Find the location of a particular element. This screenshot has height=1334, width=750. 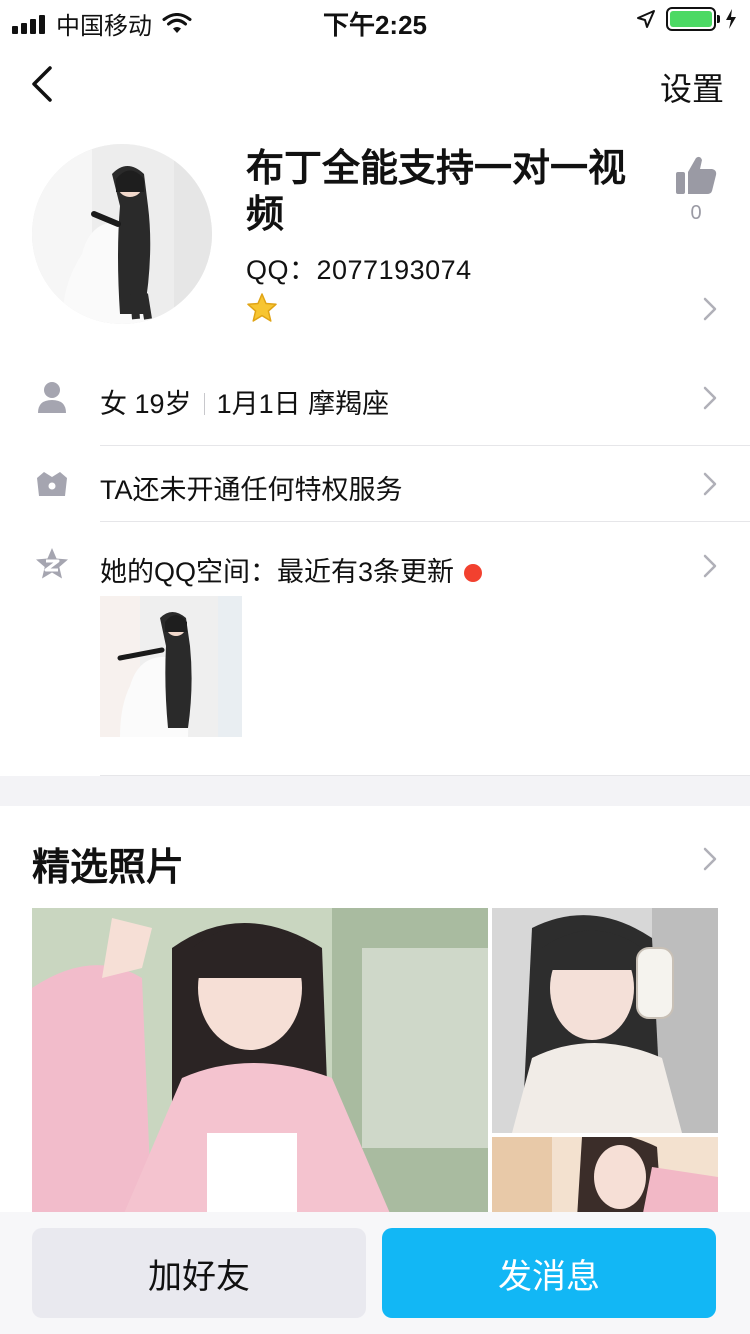

red-dot-badge is located at coordinates (473, 573).